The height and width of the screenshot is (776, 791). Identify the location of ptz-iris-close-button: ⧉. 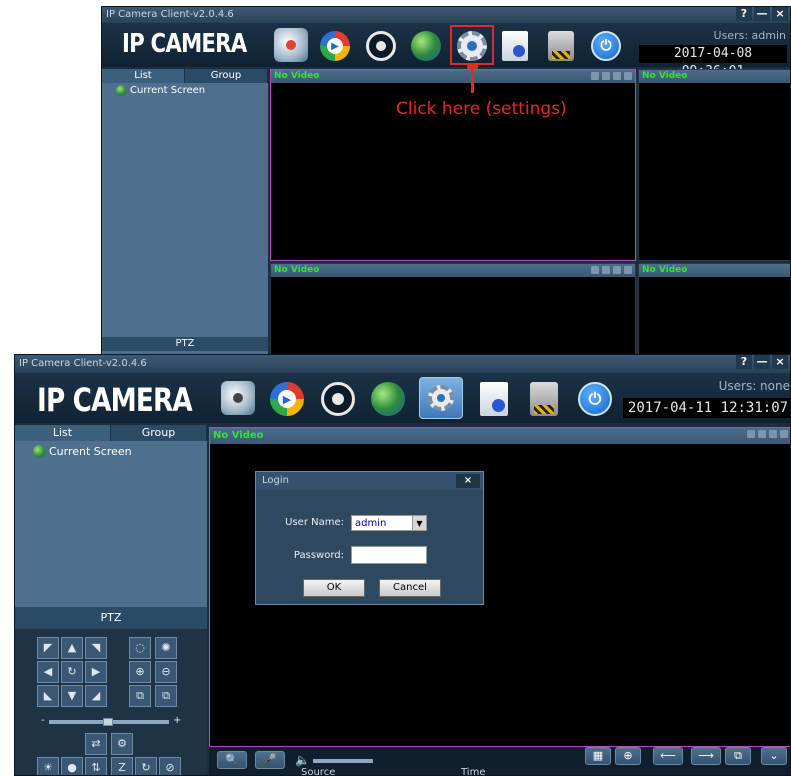
(166, 696).